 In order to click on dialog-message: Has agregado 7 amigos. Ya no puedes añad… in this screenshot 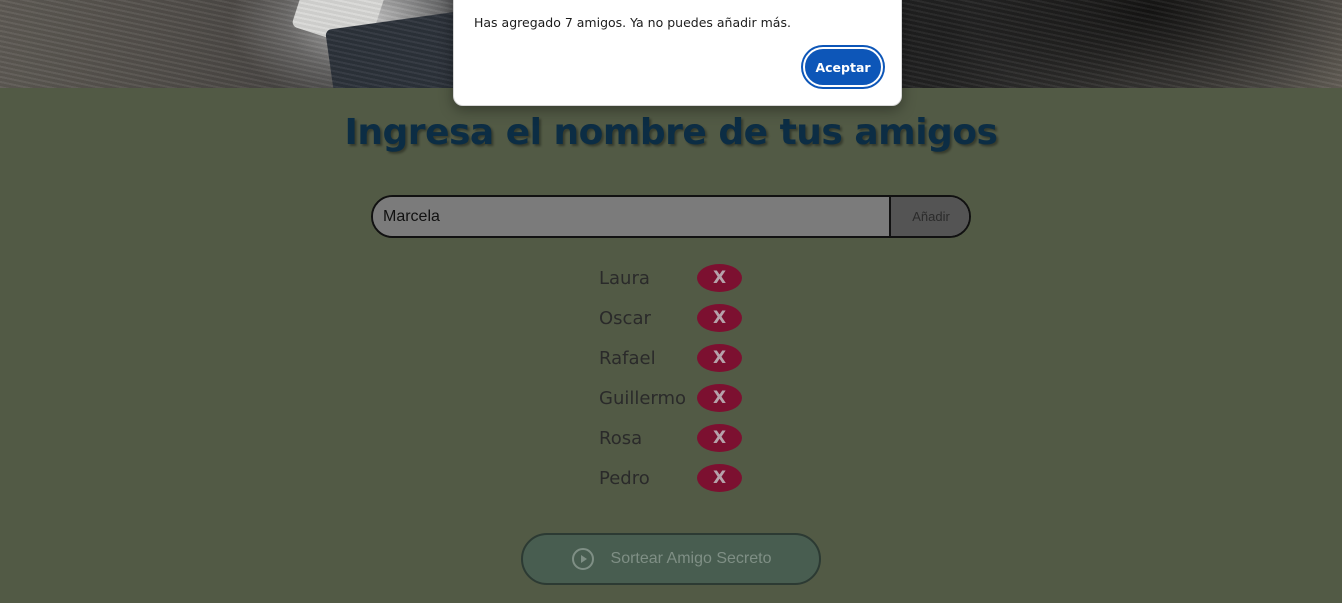, I will do `click(632, 22)`.